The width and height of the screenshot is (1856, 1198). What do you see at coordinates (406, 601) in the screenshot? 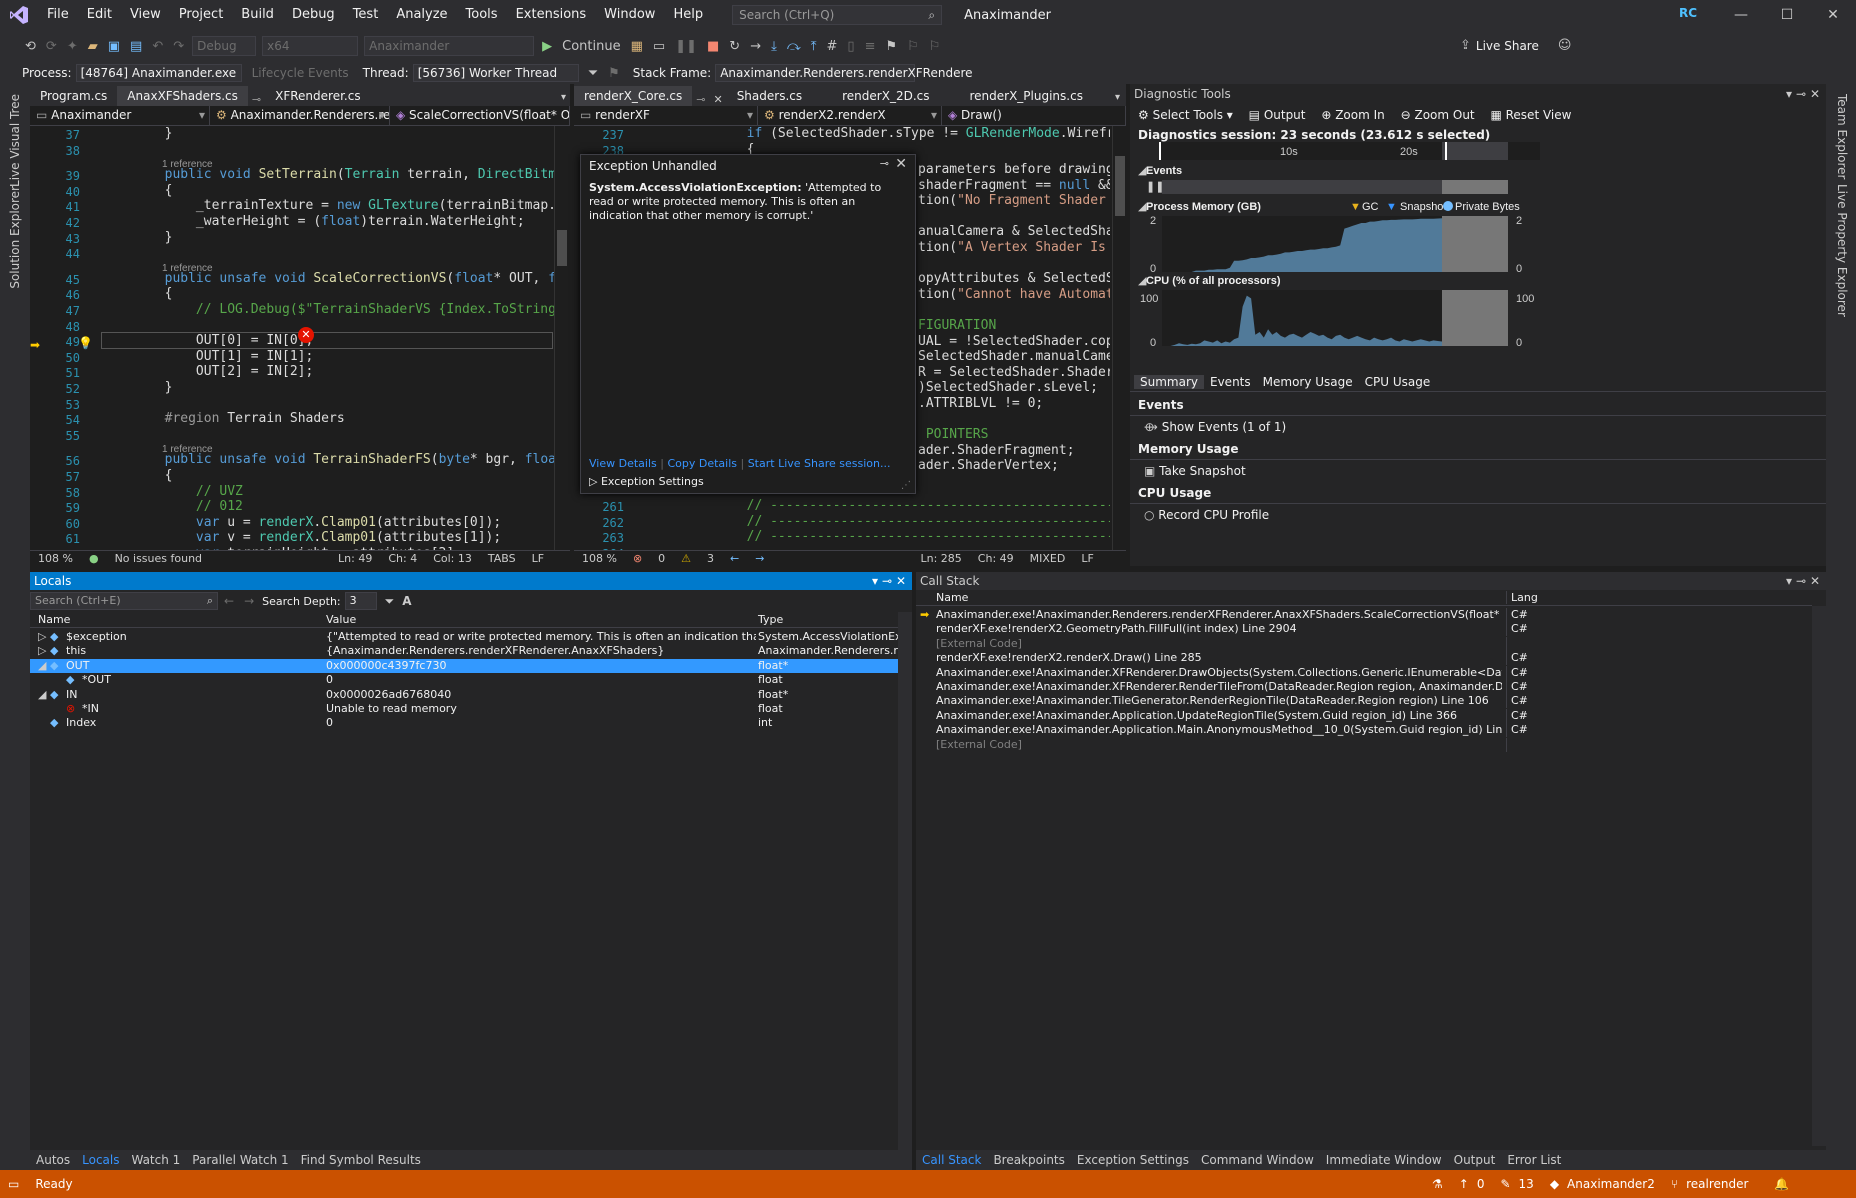
I see `font-icon: A` at bounding box center [406, 601].